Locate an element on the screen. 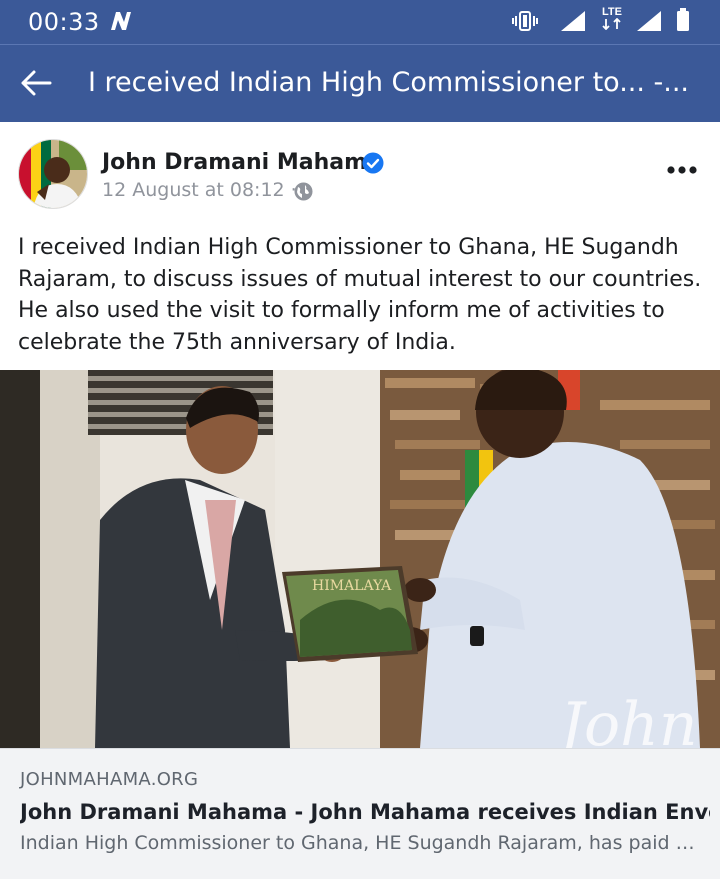  link-domain: JOHNMAHAMA.ORG is located at coordinates (109, 779).